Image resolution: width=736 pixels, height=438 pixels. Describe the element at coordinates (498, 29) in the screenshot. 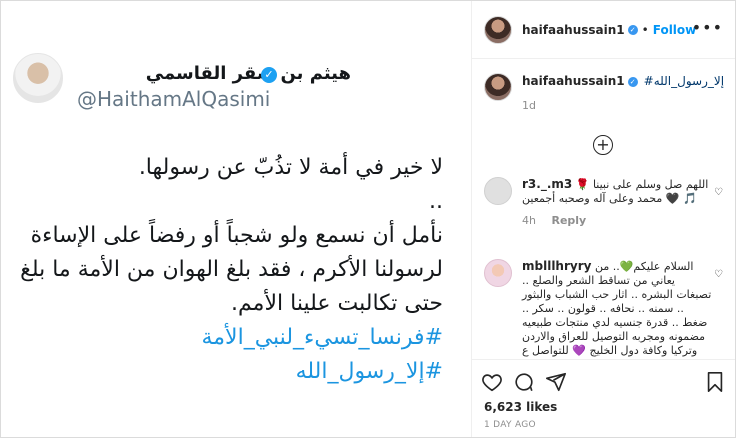

I see `avatar` at that location.